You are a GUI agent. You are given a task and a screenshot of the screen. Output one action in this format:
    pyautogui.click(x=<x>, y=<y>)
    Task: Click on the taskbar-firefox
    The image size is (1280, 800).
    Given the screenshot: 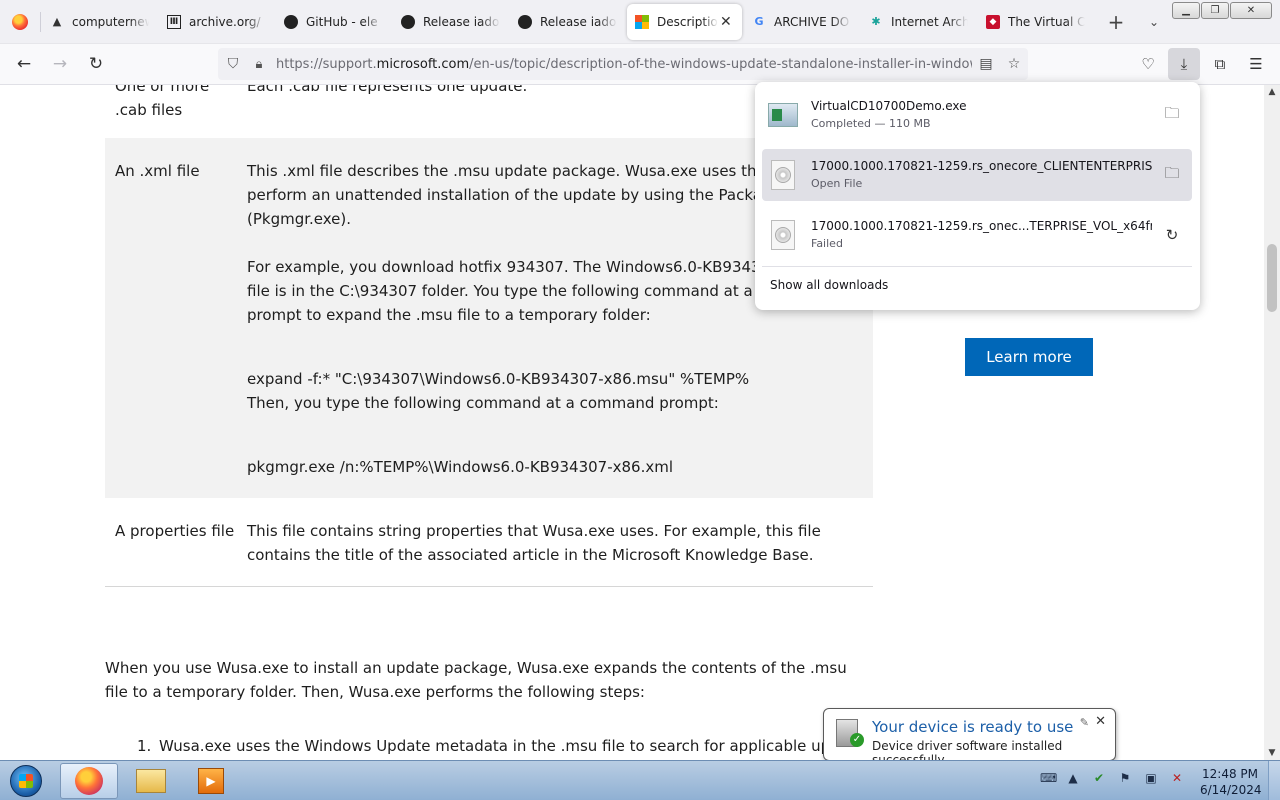 What is the action you would take?
    pyautogui.click(x=89, y=781)
    